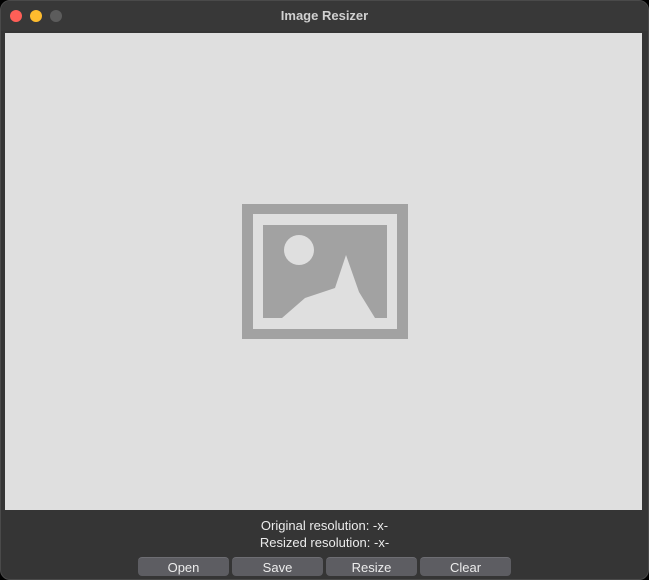  I want to click on title-bar: Image Resizer, so click(324, 16).